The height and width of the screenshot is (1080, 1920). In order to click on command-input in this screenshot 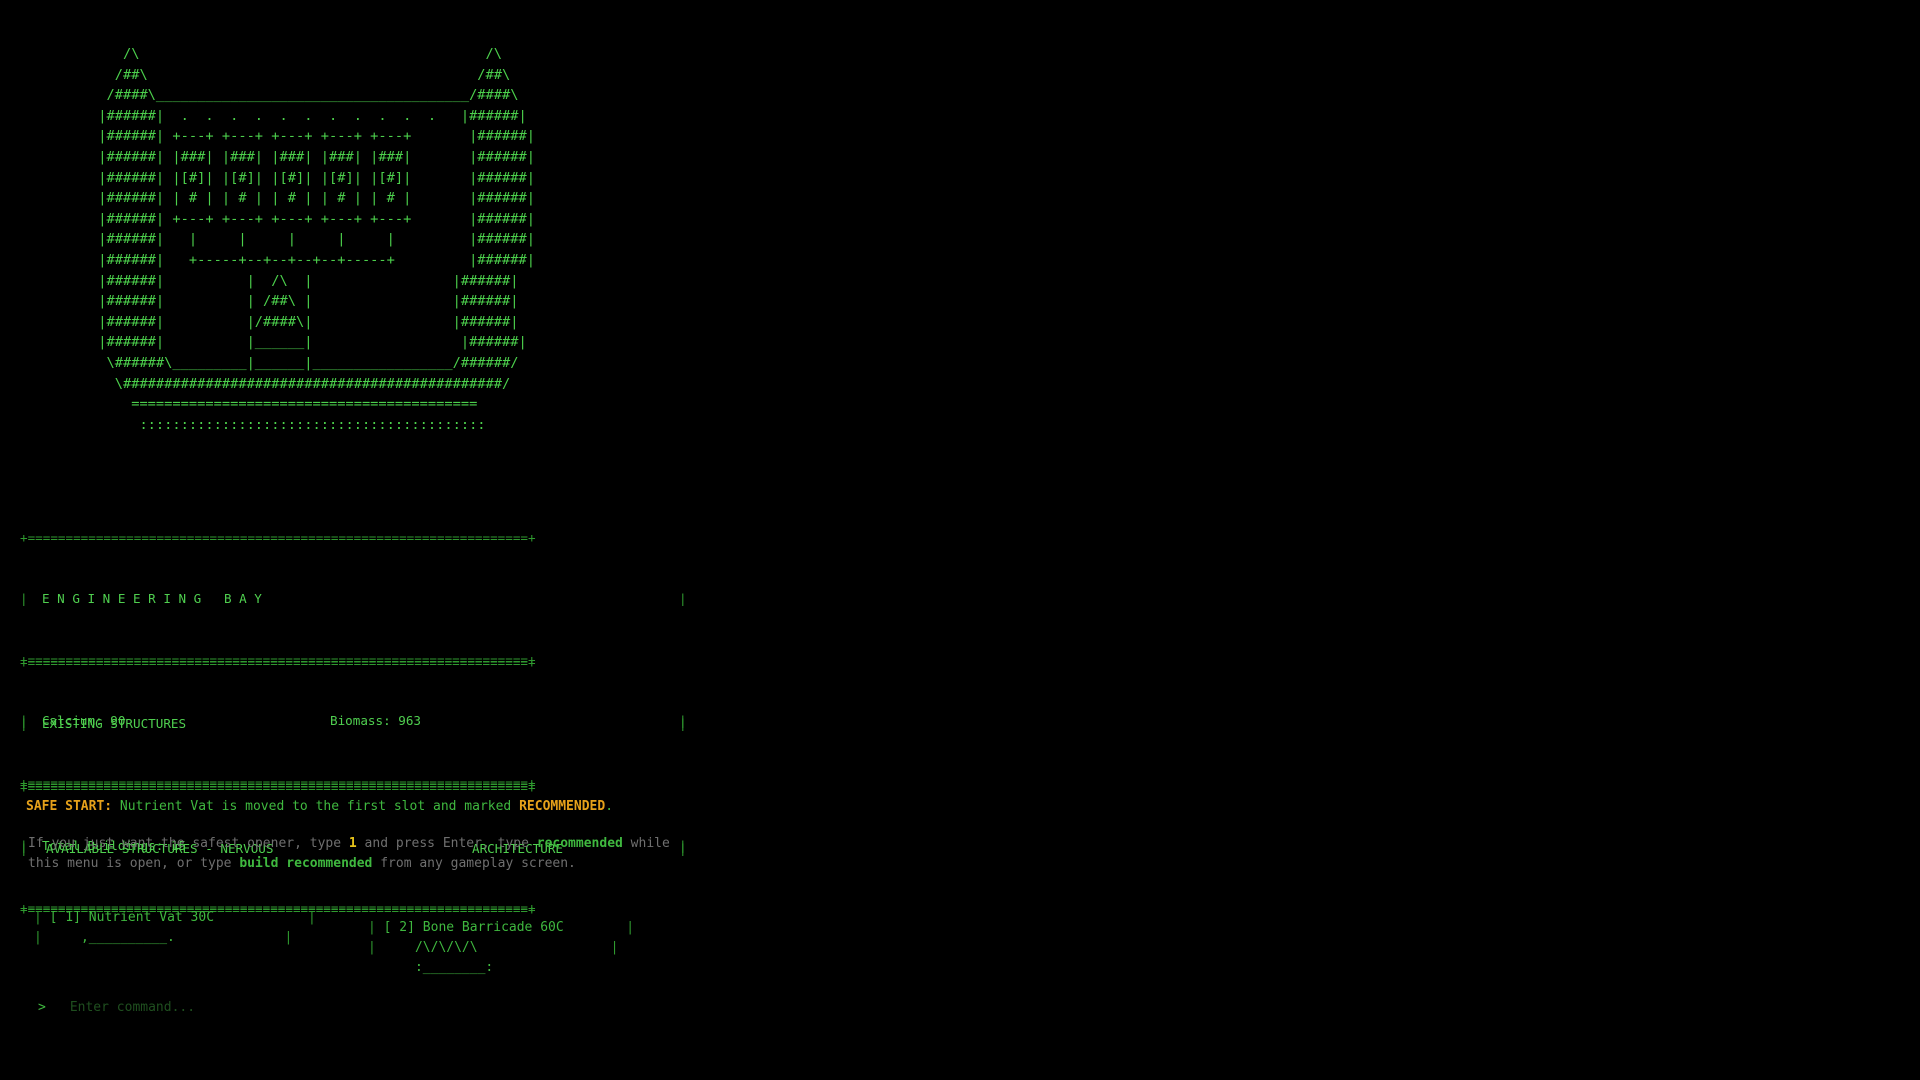, I will do `click(269, 1007)`.